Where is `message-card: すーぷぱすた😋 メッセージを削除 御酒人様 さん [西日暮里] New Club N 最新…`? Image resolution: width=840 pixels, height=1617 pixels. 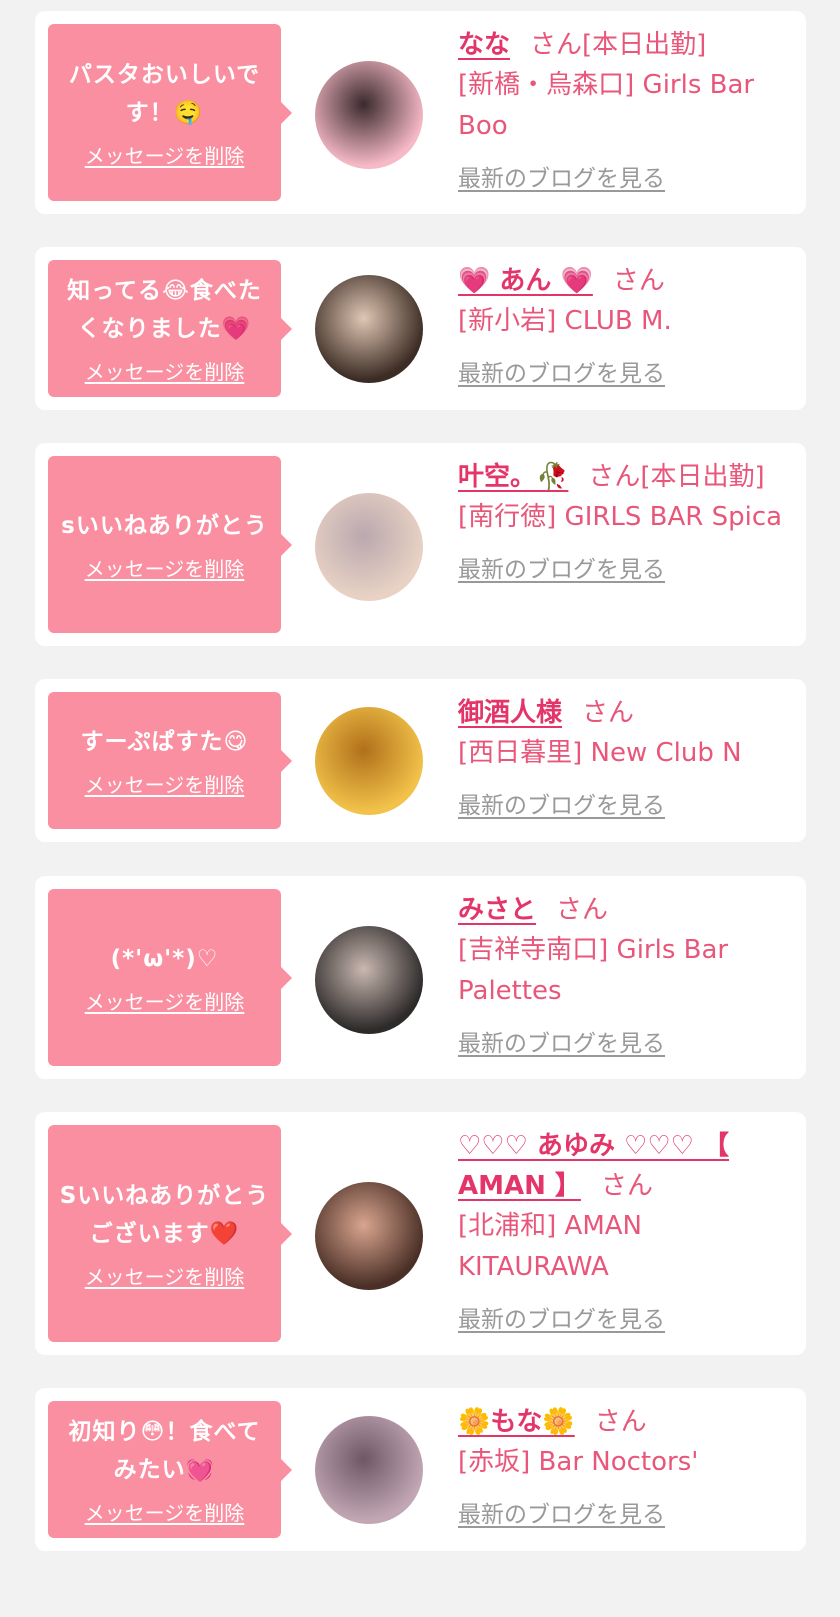
message-card: すーぷぱすた😋 メッセージを削除 御酒人様 さん [西日暮里] New Club N 最新… is located at coordinates (420, 760).